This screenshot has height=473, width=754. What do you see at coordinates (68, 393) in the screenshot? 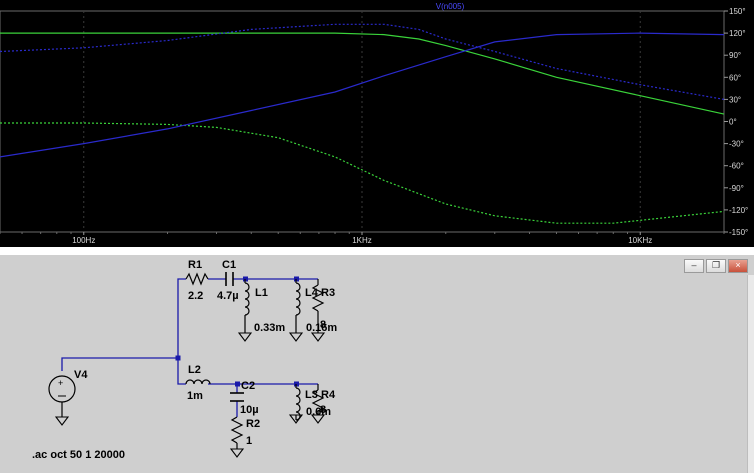
I see `voltage-source-v4: + V4` at bounding box center [68, 393].